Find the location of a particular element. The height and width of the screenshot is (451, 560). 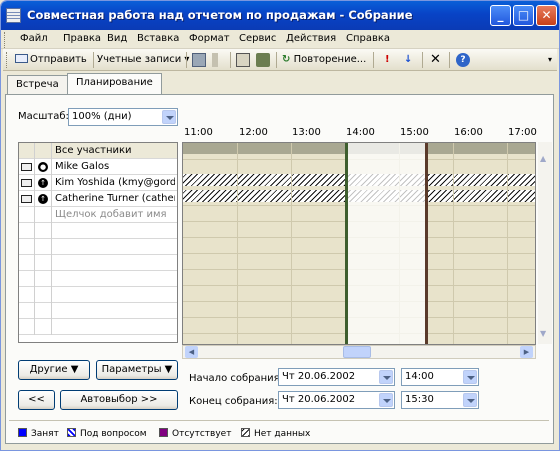

add-attendee-row: Щелчок добавит имя is located at coordinates (98, 215).